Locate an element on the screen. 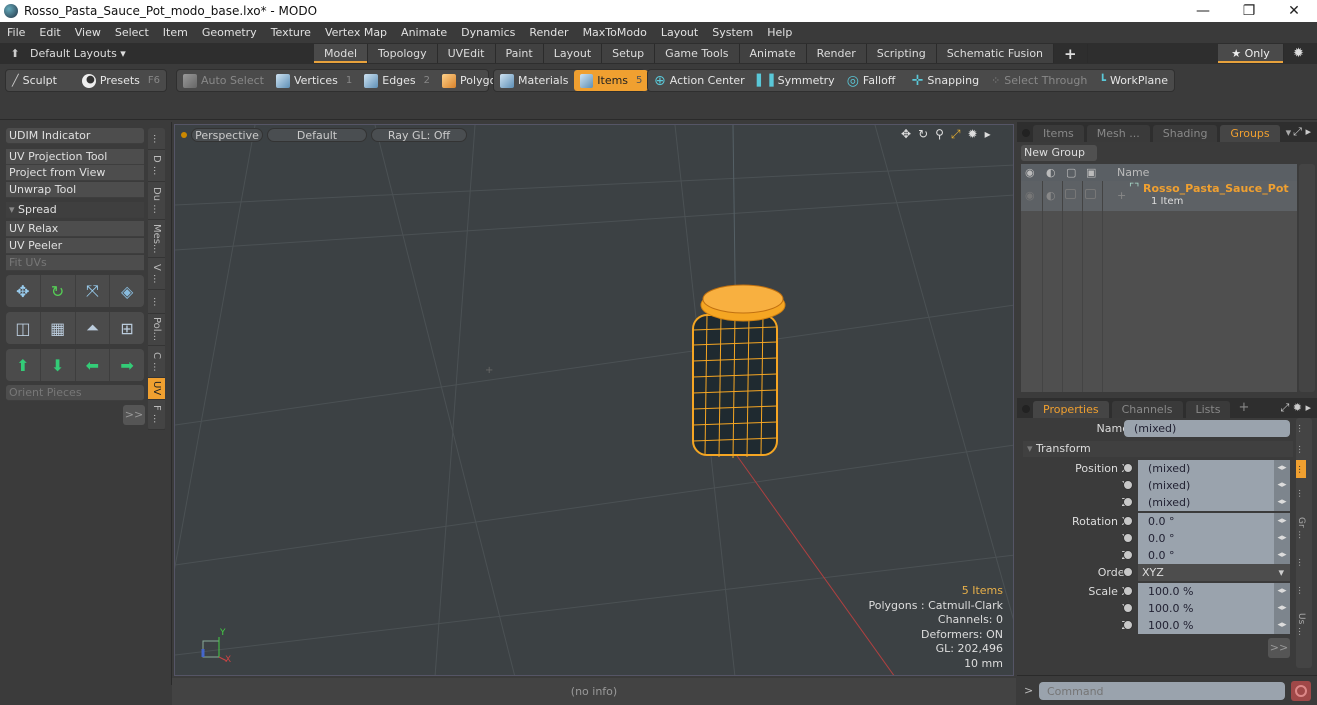  position-y-slider-icon: ◂▸ is located at coordinates (1282, 485).